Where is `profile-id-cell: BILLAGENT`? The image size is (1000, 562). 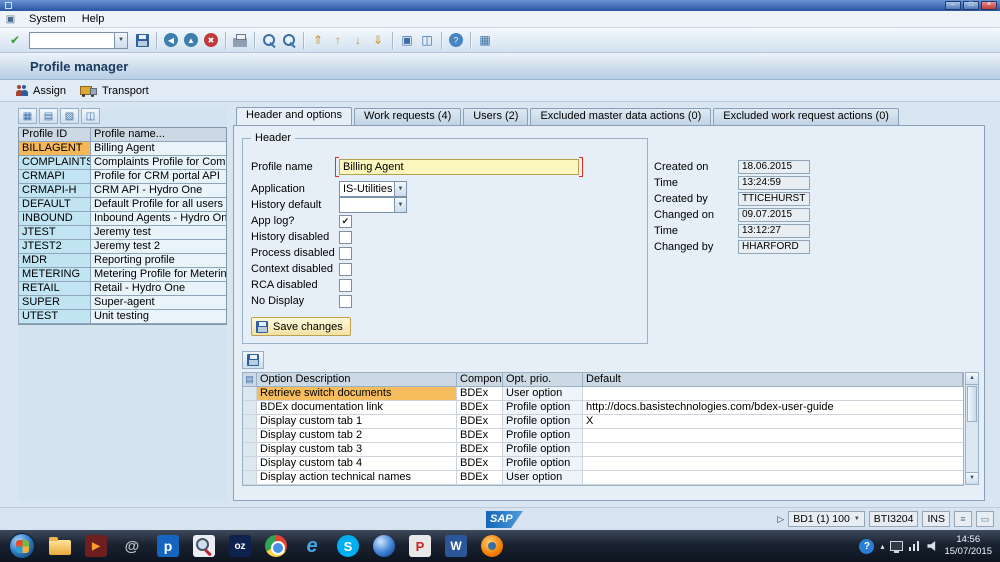 profile-id-cell: BILLAGENT is located at coordinates (55, 149).